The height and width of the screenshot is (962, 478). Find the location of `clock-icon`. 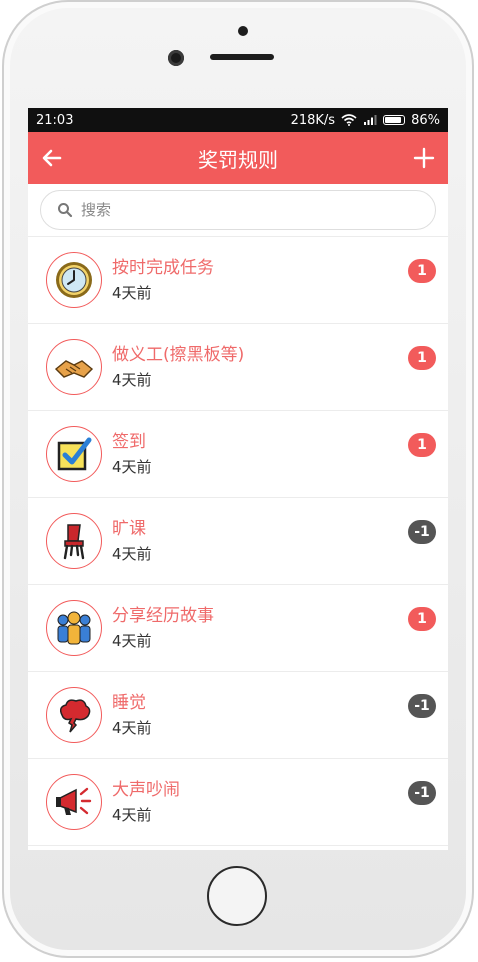

clock-icon is located at coordinates (74, 280).